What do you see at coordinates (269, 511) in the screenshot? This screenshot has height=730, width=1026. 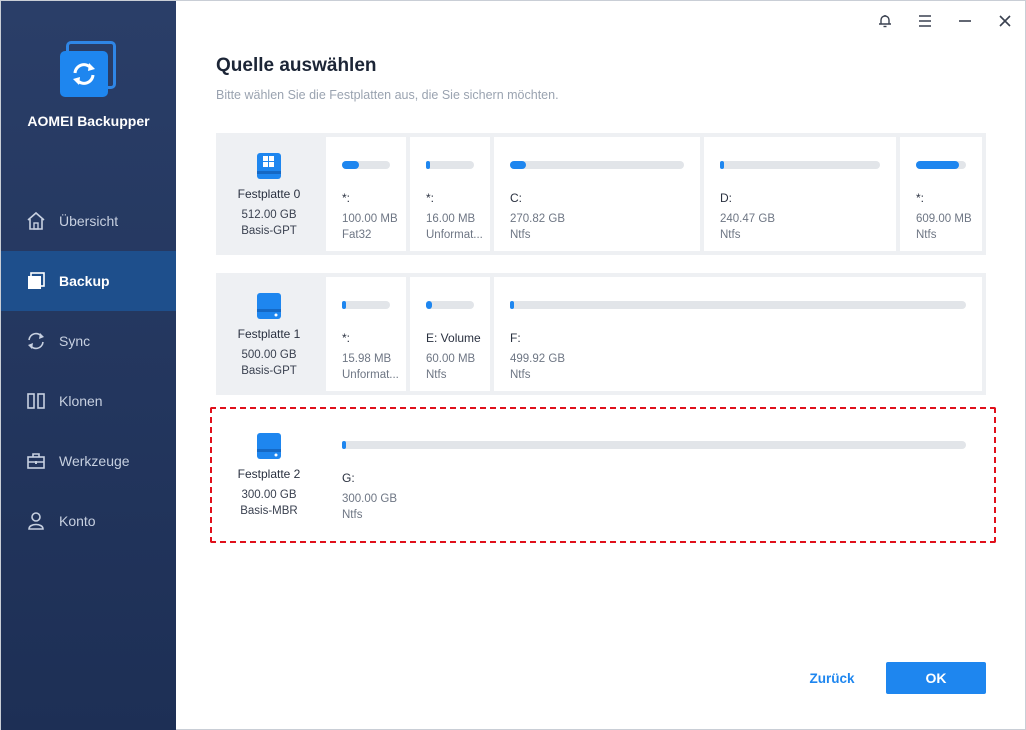 I see `disk-type: Basis-MBR` at bounding box center [269, 511].